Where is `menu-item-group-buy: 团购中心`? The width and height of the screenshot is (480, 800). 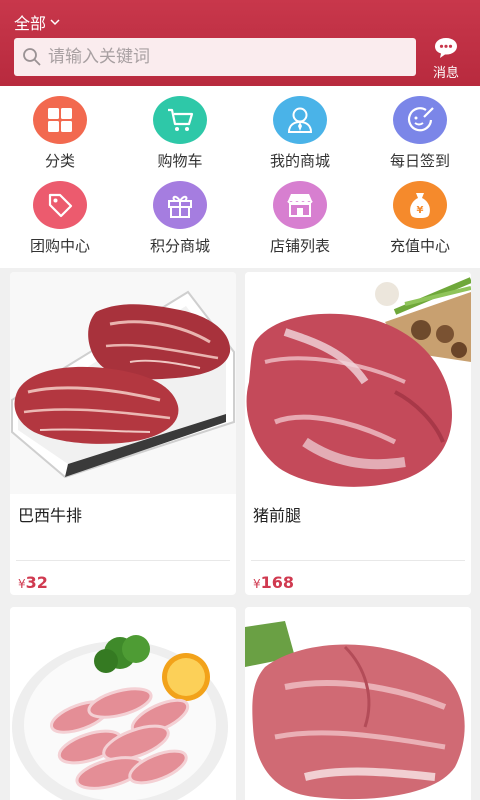
menu-item-group-buy: 团购中心 is located at coordinates (60, 213).